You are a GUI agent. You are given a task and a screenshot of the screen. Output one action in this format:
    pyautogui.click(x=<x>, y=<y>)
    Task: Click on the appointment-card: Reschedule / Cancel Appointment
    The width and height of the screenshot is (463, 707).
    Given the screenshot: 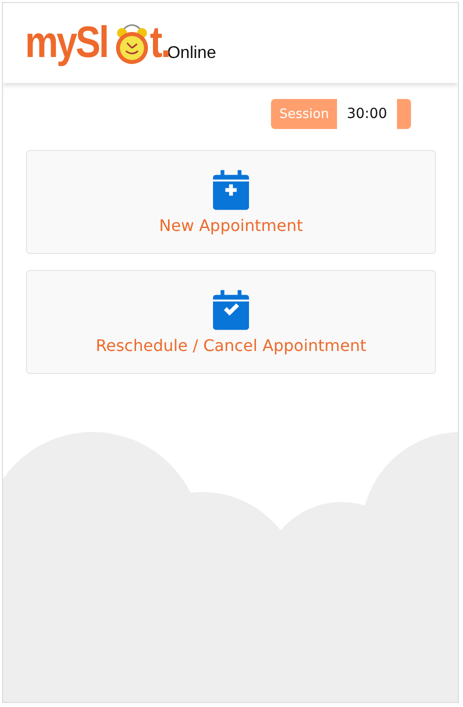 What is the action you would take?
    pyautogui.click(x=231, y=322)
    